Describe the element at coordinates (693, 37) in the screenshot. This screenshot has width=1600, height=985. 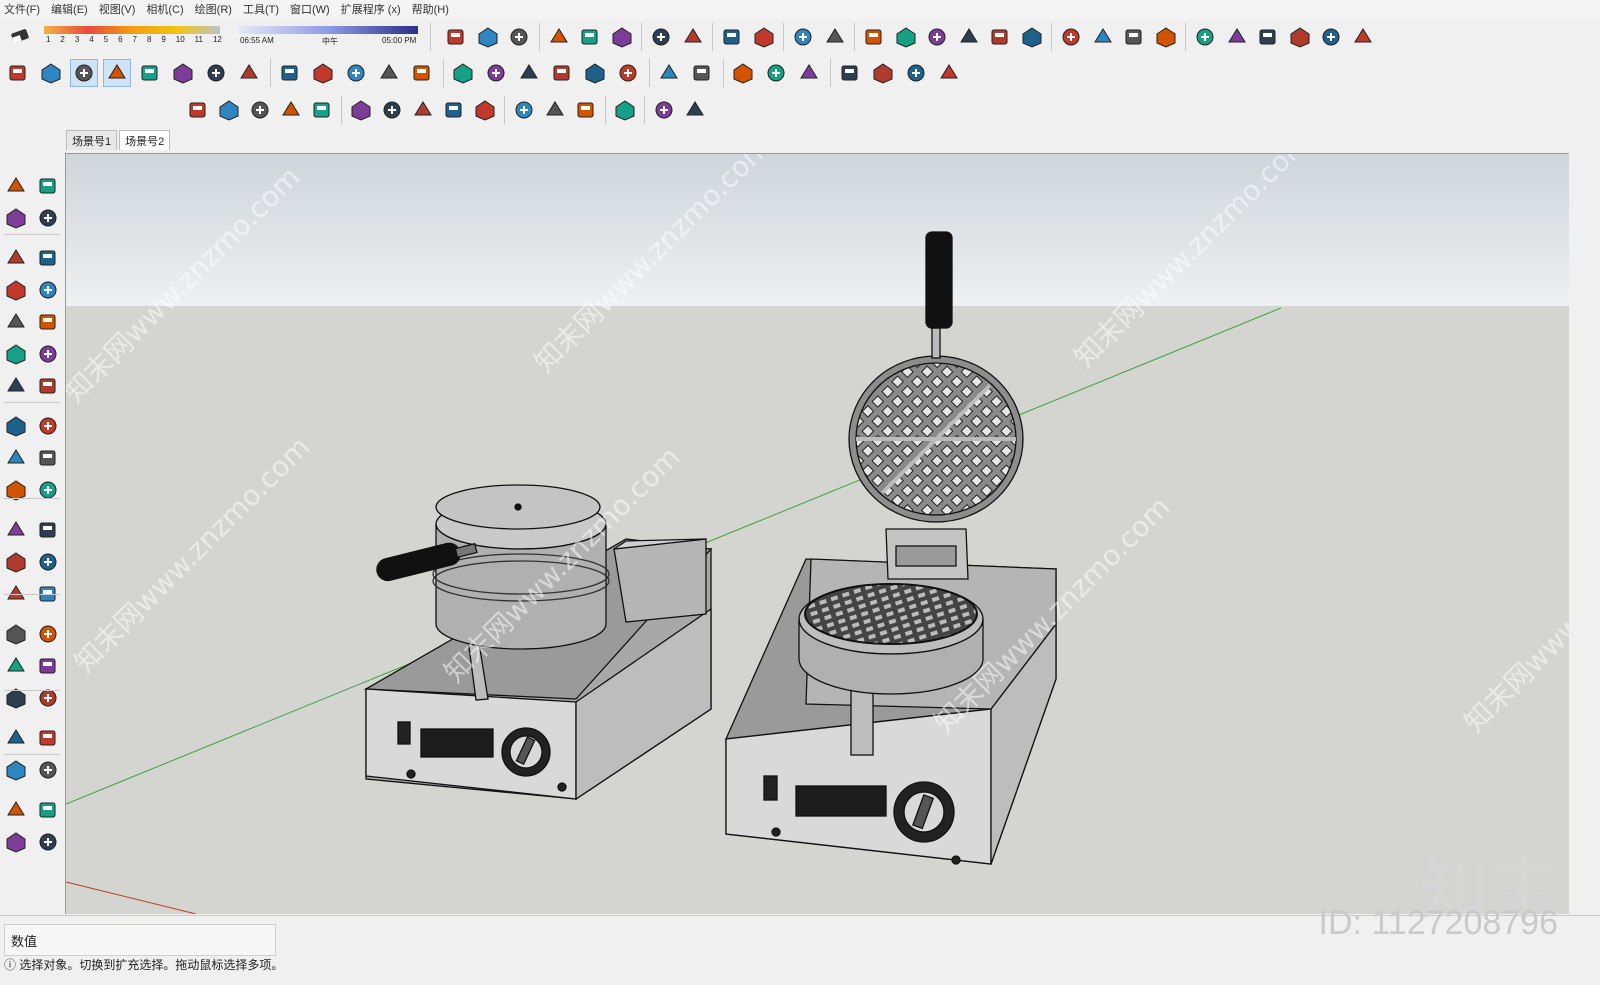
I see `undo-icon` at that location.